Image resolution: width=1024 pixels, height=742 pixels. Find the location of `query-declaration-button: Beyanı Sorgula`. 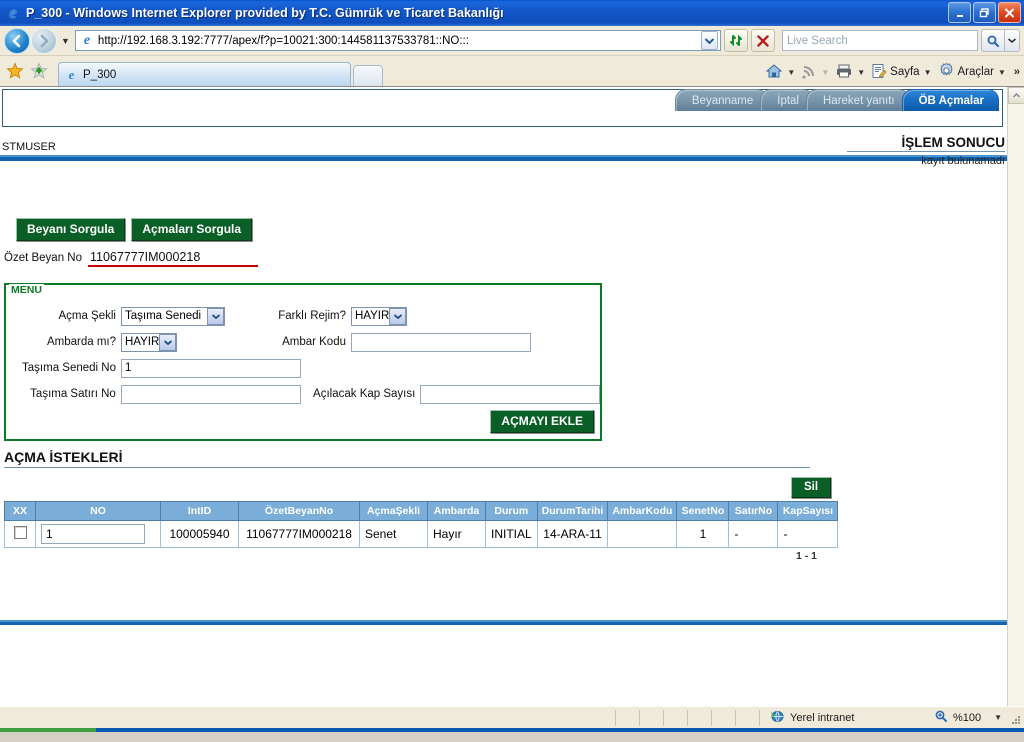

query-declaration-button: Beyanı Sorgula is located at coordinates (71, 229).